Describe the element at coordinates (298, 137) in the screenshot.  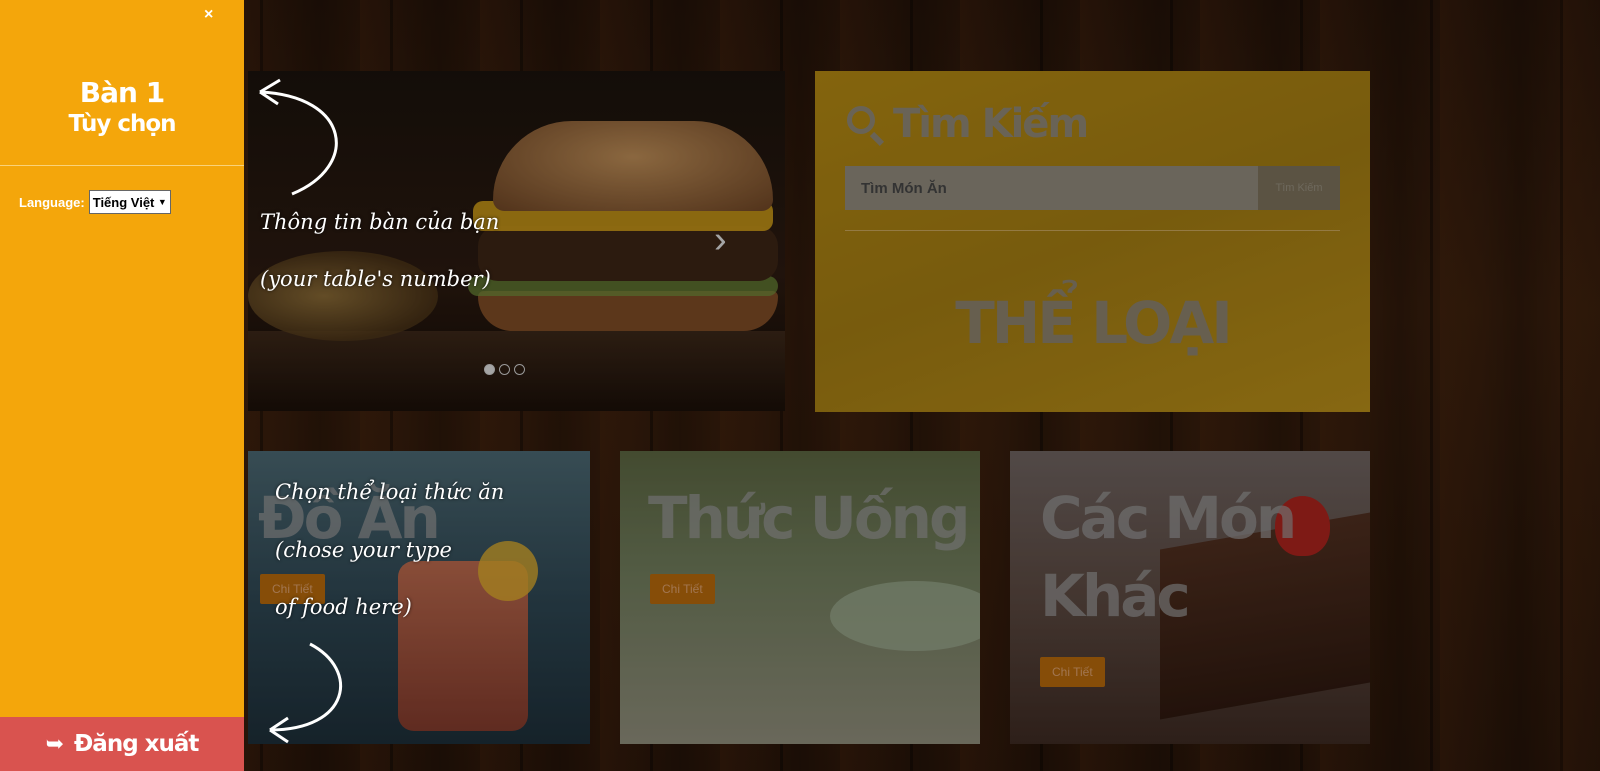
I see `arrow-to-table-info-icon` at that location.